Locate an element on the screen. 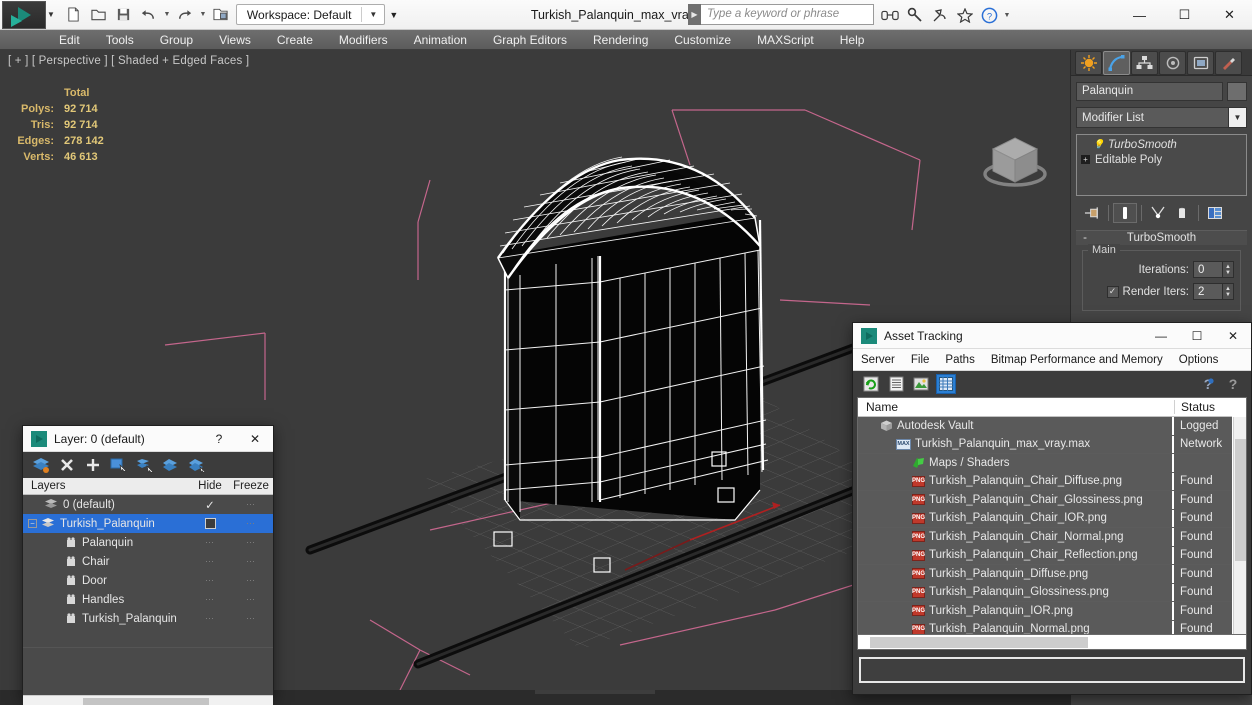 The image size is (1252, 705). new-layer-icon is located at coordinates (41, 465).